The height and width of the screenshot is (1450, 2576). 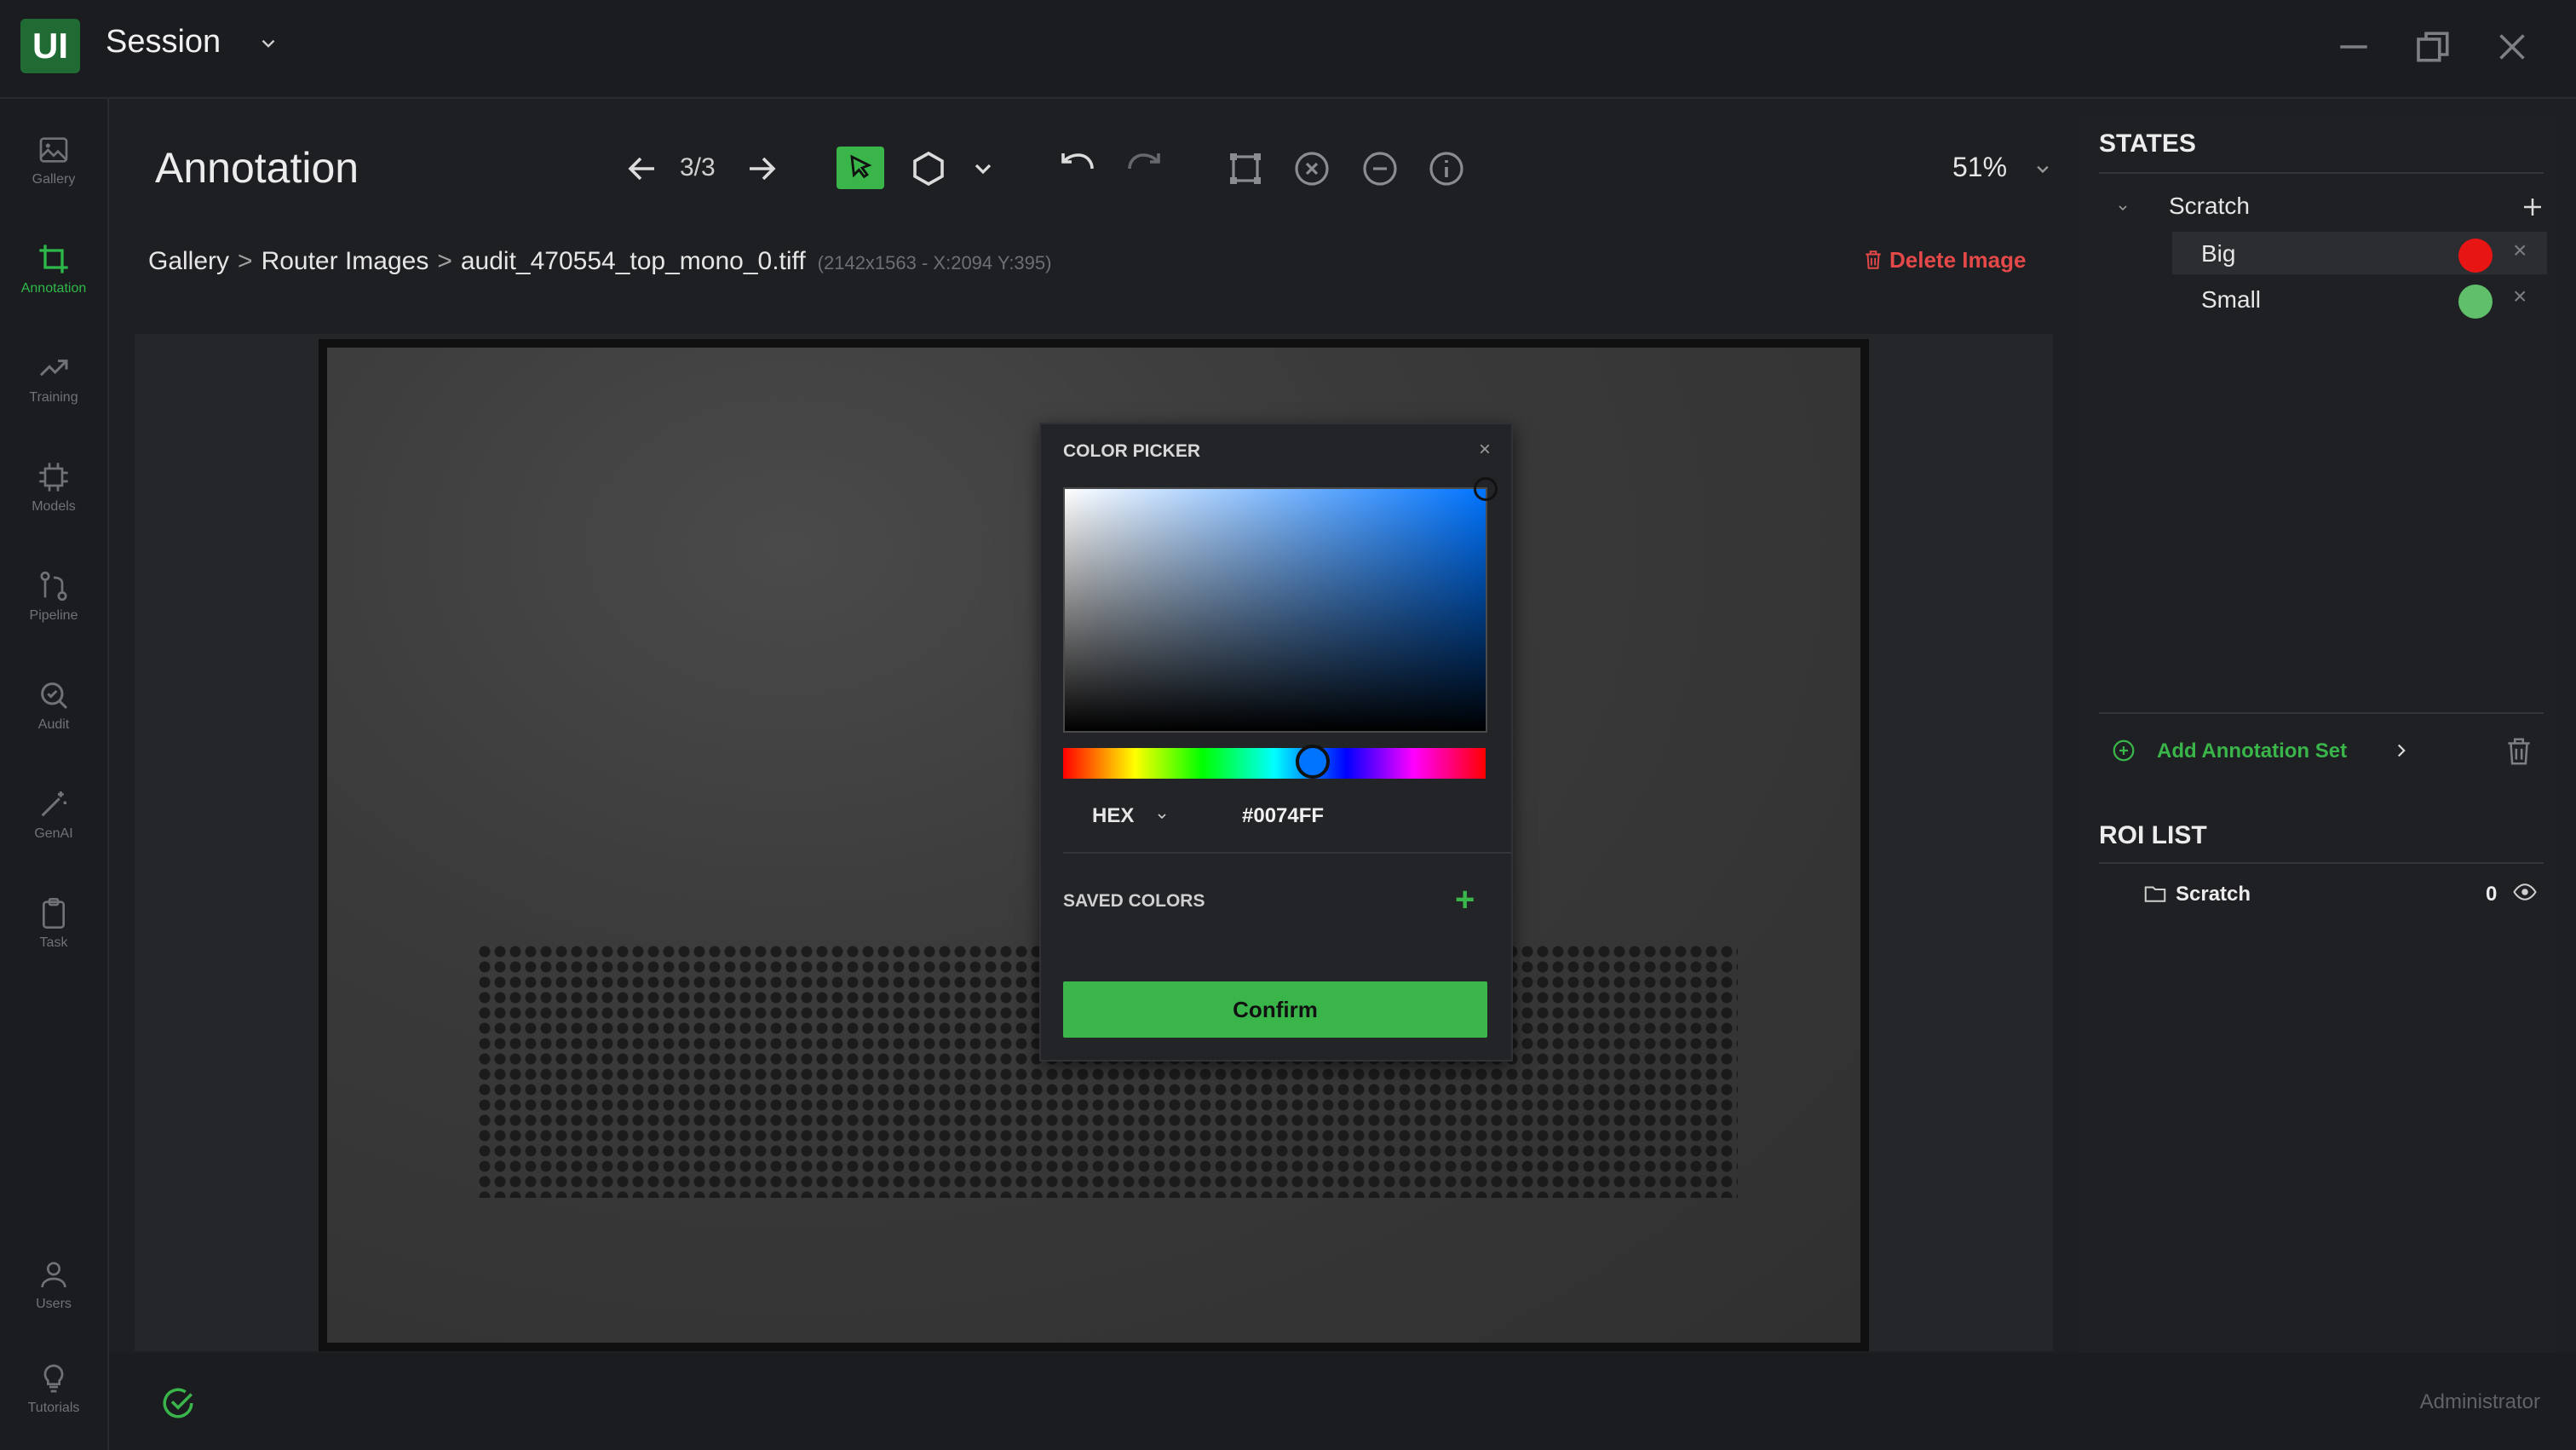 What do you see at coordinates (54, 259) in the screenshot?
I see `crop-icon` at bounding box center [54, 259].